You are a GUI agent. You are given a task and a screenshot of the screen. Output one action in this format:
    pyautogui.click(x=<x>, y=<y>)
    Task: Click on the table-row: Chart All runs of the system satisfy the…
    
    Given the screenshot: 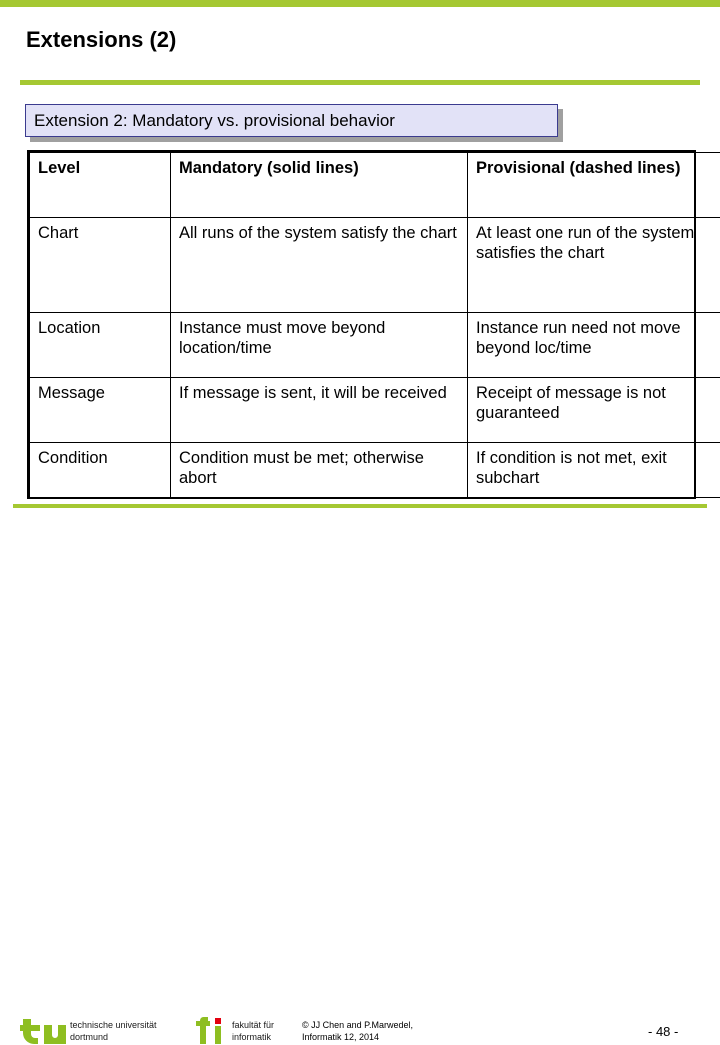 What is the action you would take?
    pyautogui.click(x=375, y=265)
    